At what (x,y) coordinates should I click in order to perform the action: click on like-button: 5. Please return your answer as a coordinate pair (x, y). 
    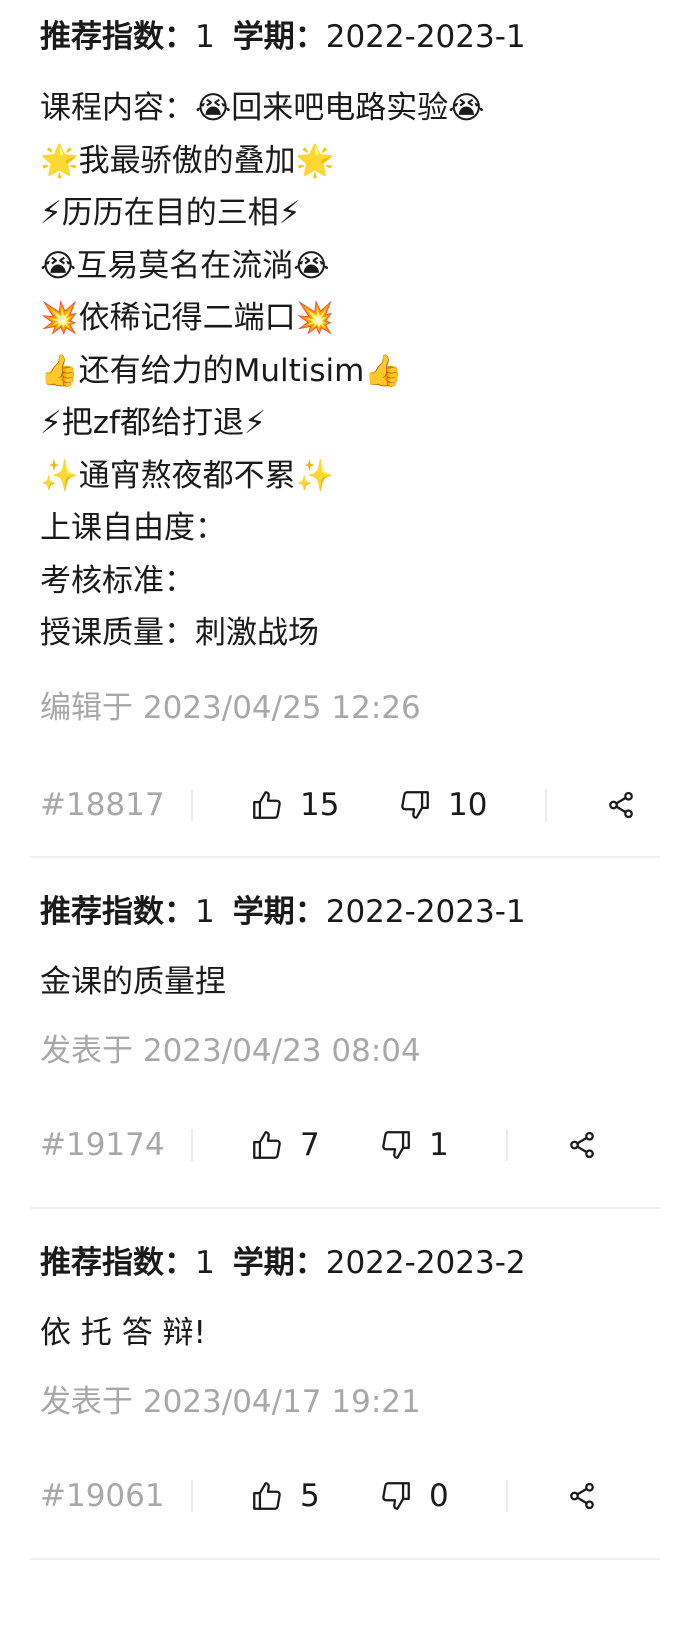
    Looking at the image, I should click on (285, 1496).